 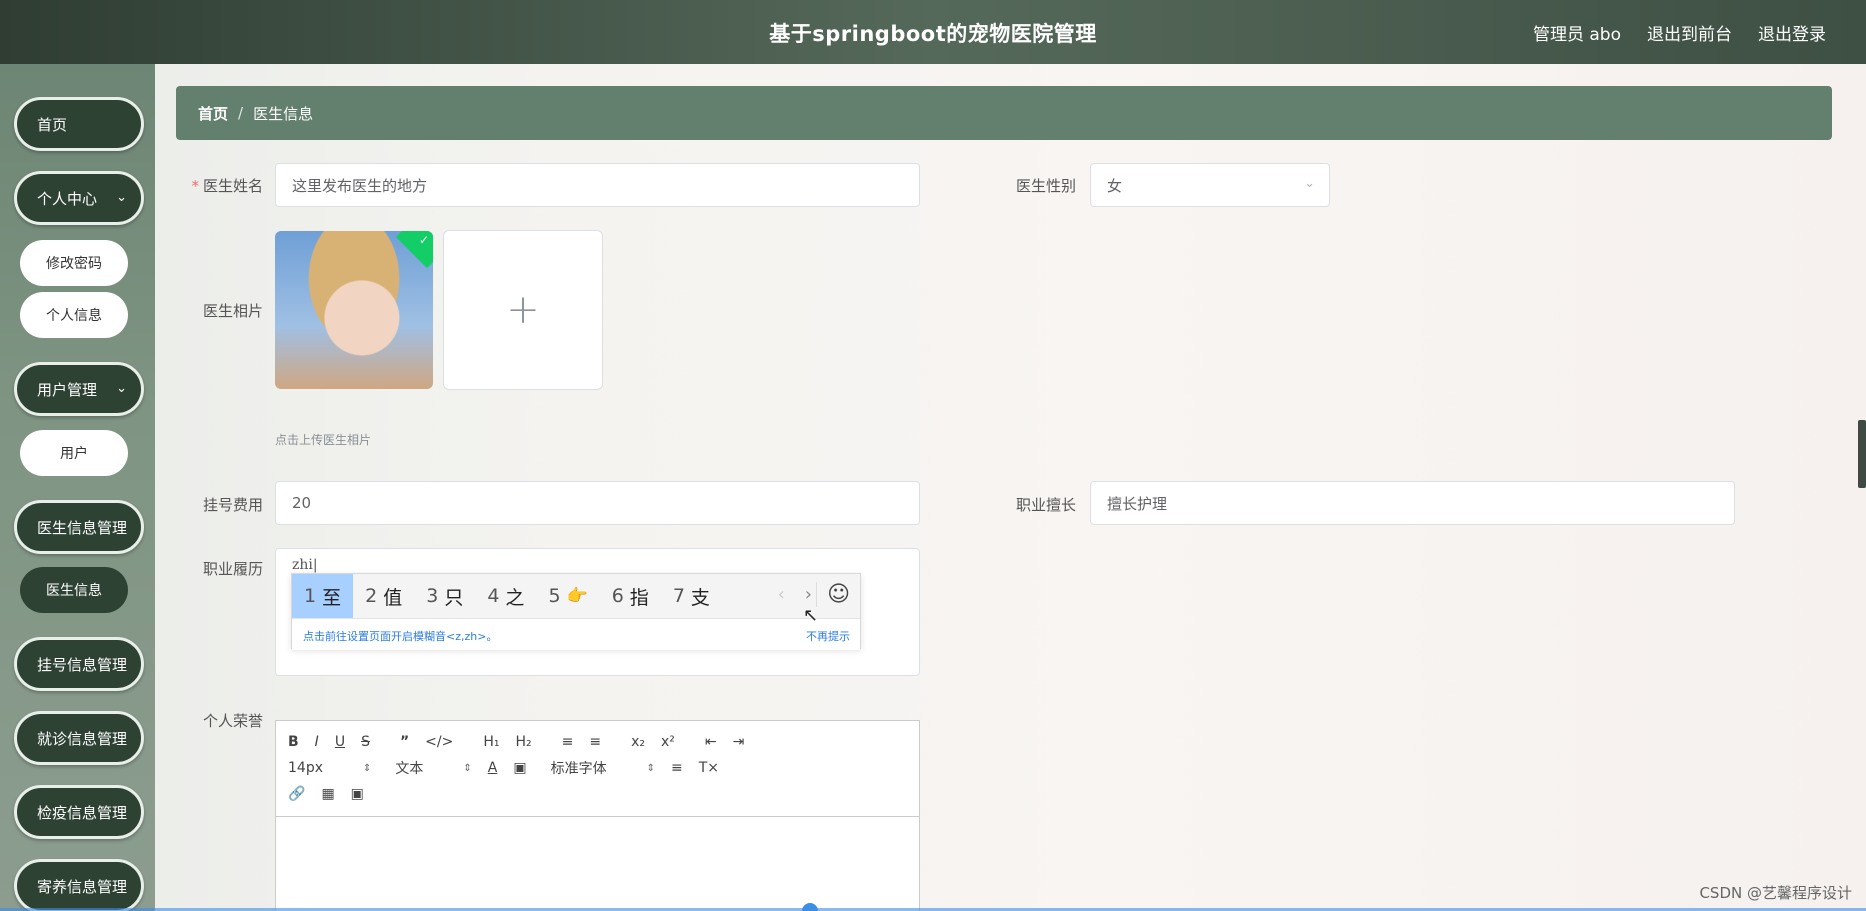 I want to click on blockquote-icon: ”, so click(x=404, y=742).